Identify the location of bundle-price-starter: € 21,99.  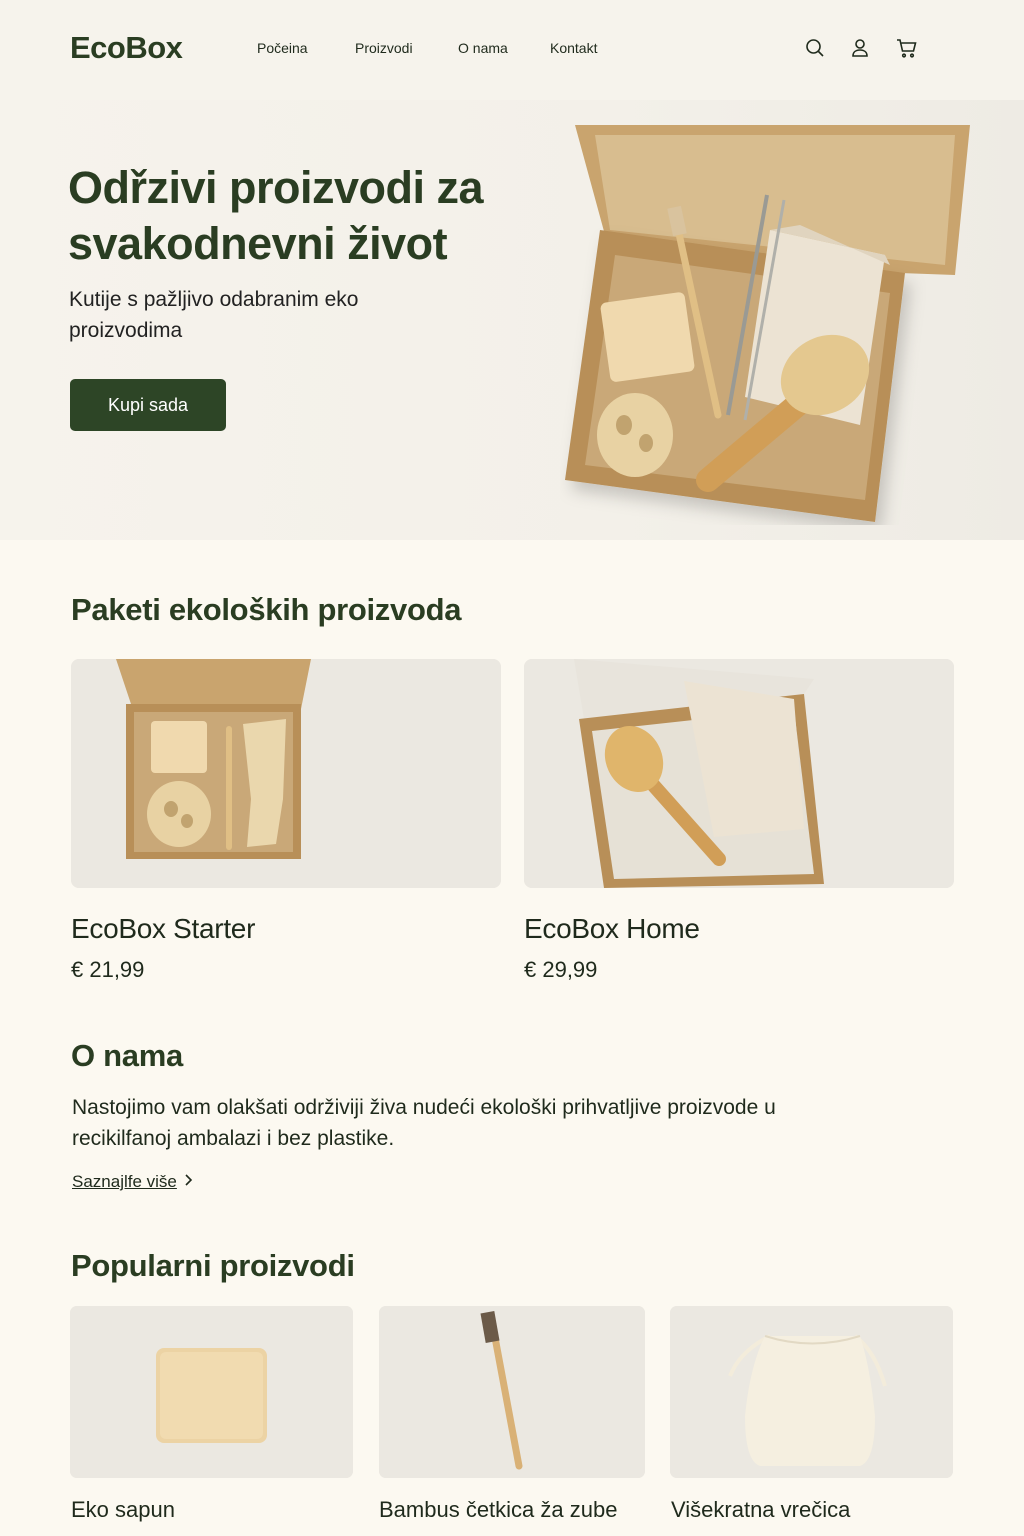
(108, 969).